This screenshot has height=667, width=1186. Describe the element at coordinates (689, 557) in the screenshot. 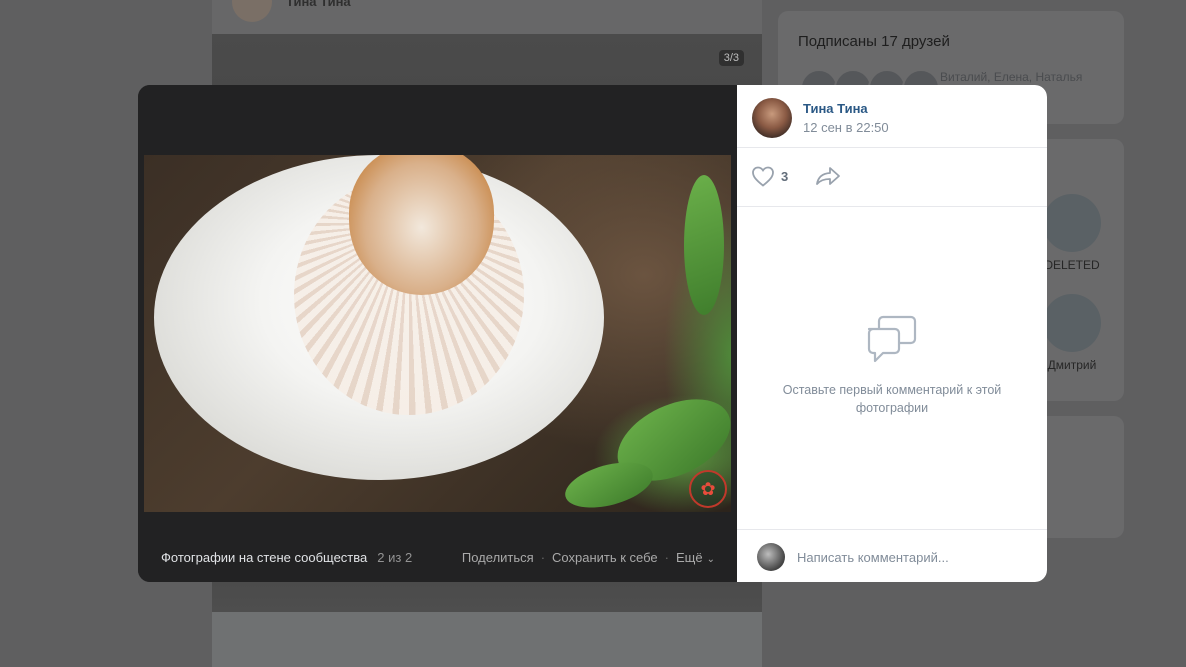

I see `more-label: Ещё` at that location.